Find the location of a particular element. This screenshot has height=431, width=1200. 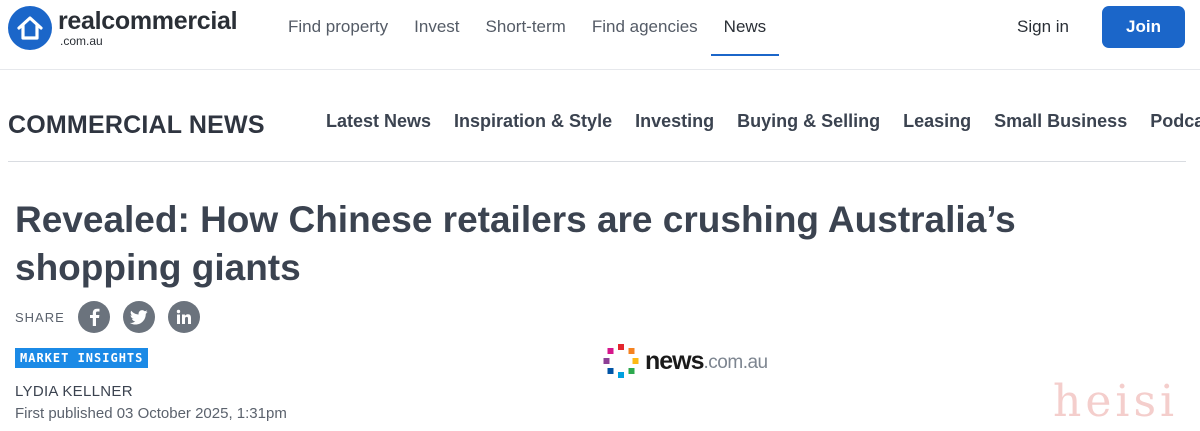

source-wordmark: news is located at coordinates (675, 360).